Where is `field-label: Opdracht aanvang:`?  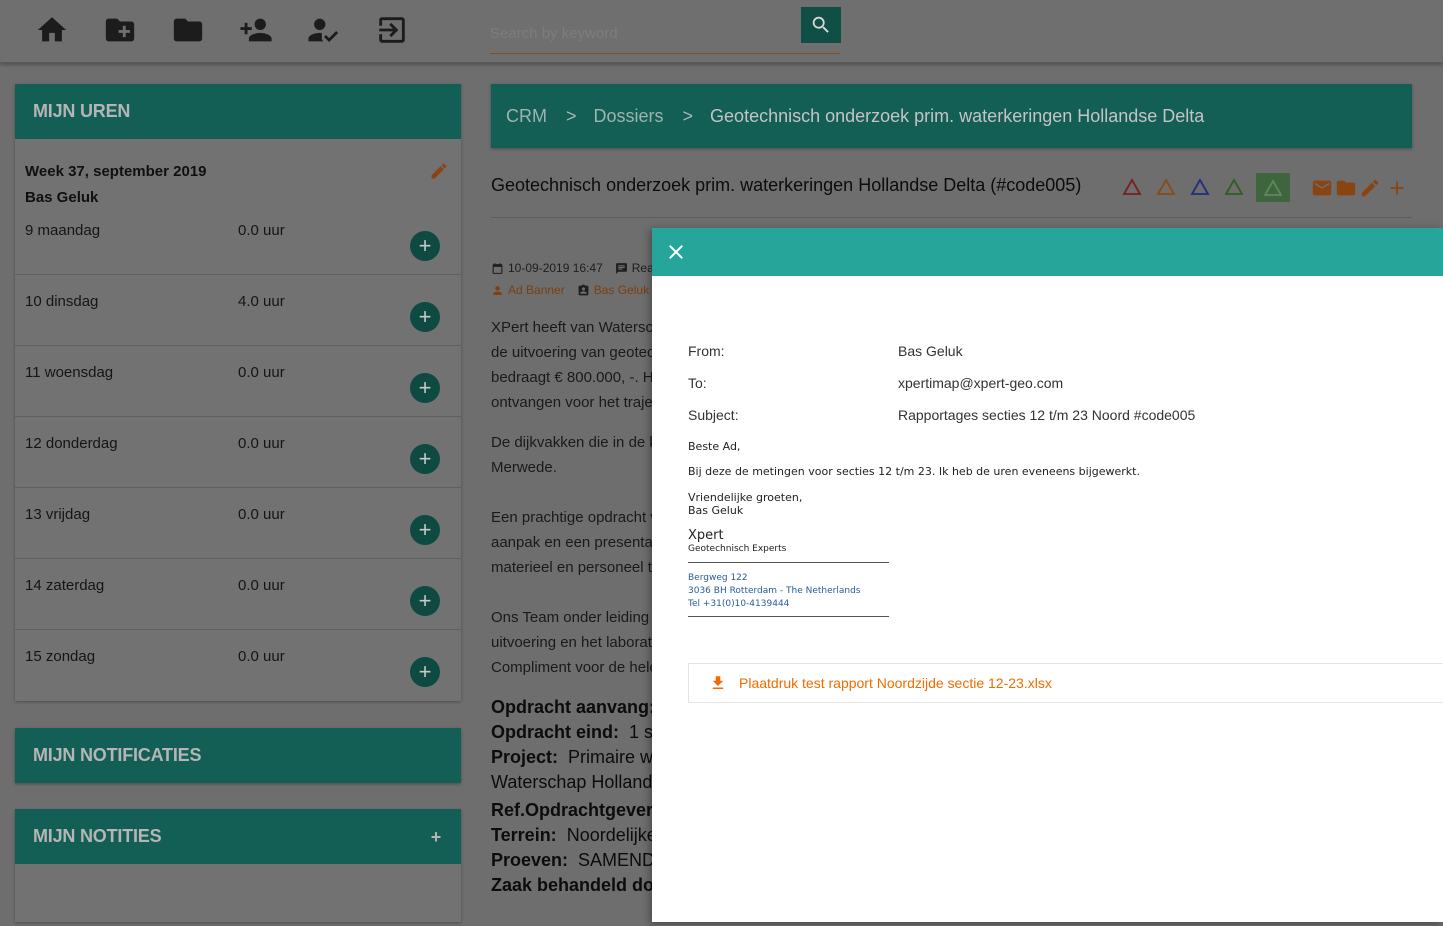
field-label: Opdracht aanvang: is located at coordinates (571, 707).